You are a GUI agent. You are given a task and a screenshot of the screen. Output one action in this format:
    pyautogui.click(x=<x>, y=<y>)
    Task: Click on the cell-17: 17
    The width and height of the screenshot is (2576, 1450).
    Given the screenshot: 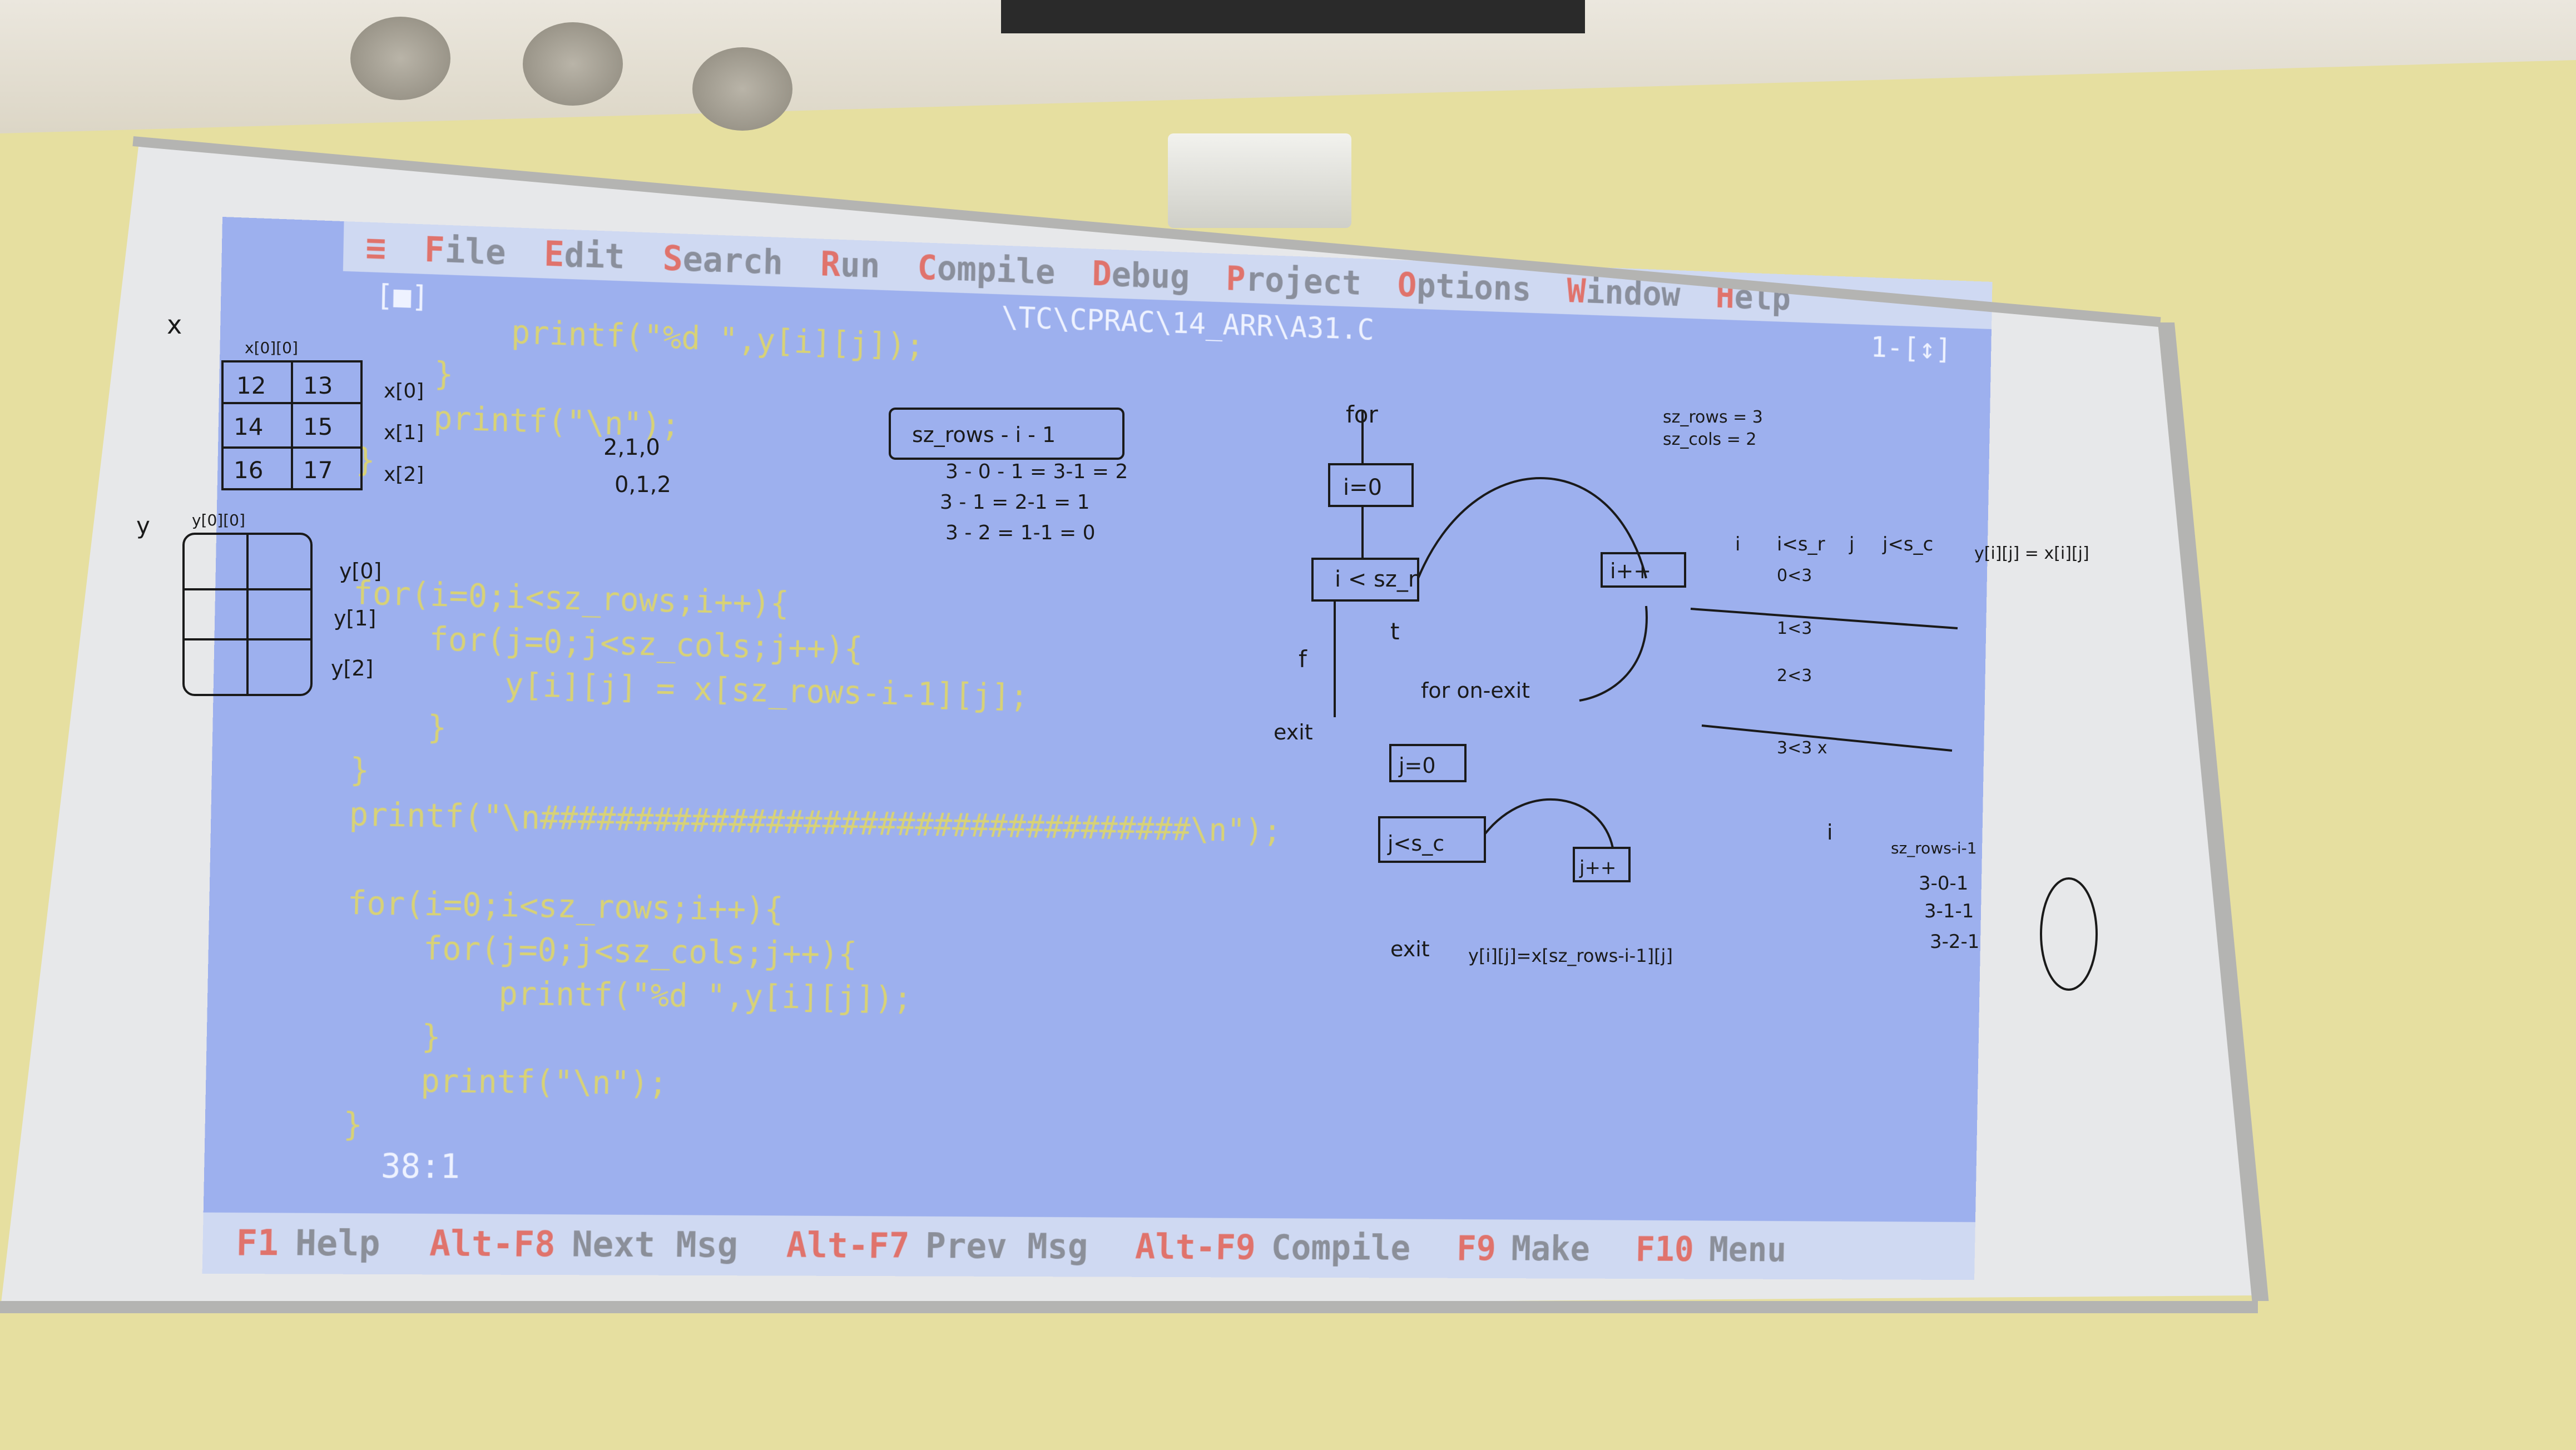 What is the action you would take?
    pyautogui.click(x=318, y=470)
    